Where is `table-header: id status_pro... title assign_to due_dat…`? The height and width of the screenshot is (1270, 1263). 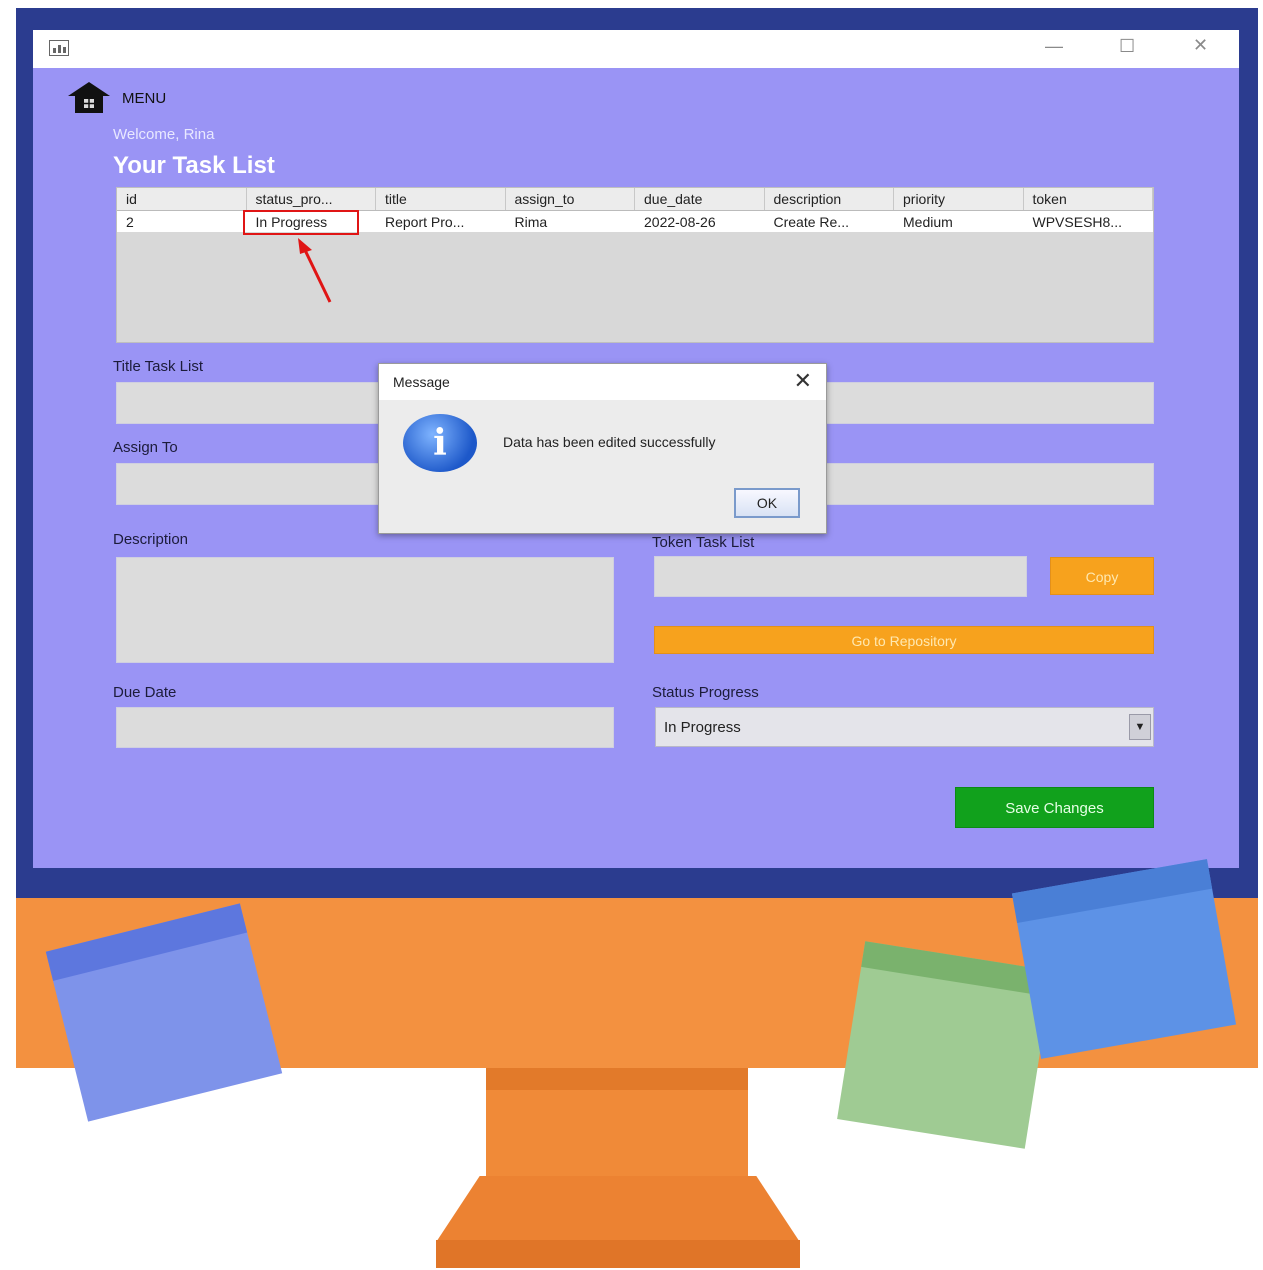
table-header: id status_pro... title assign_to due_dat… is located at coordinates (635, 199).